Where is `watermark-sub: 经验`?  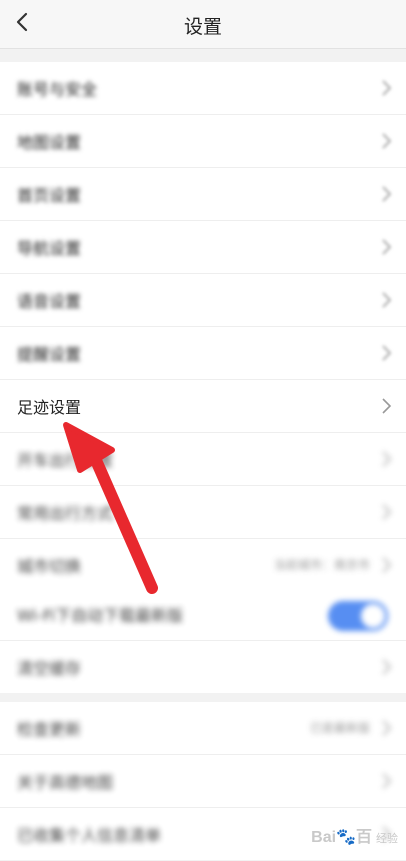
watermark-sub: 经验 is located at coordinates (387, 839).